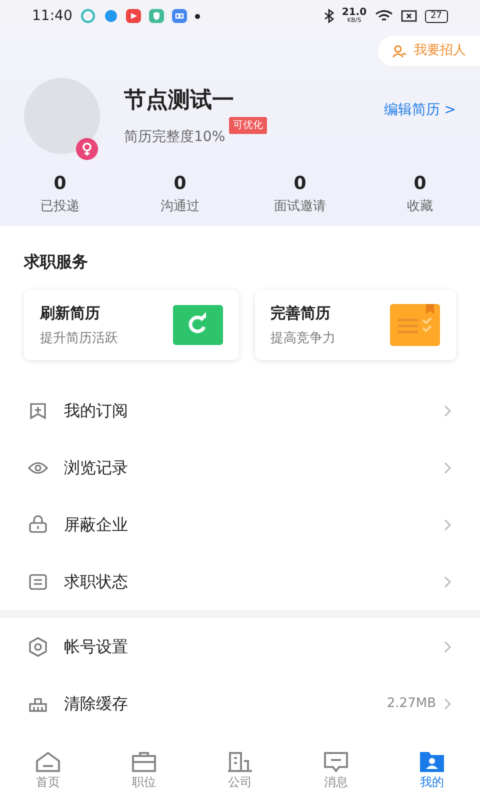  I want to click on battery-indicator: 27, so click(436, 16).